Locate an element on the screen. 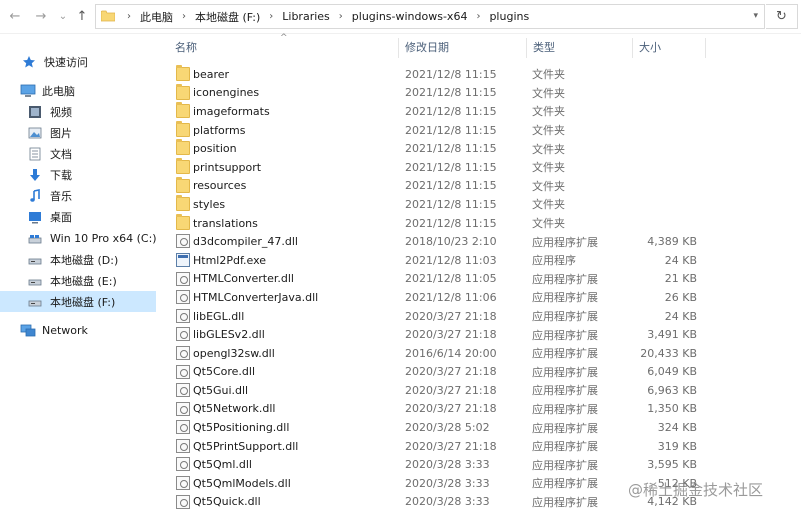 This screenshot has height=514, width=801. sidebar-item-label: 音乐 is located at coordinates (61, 196).